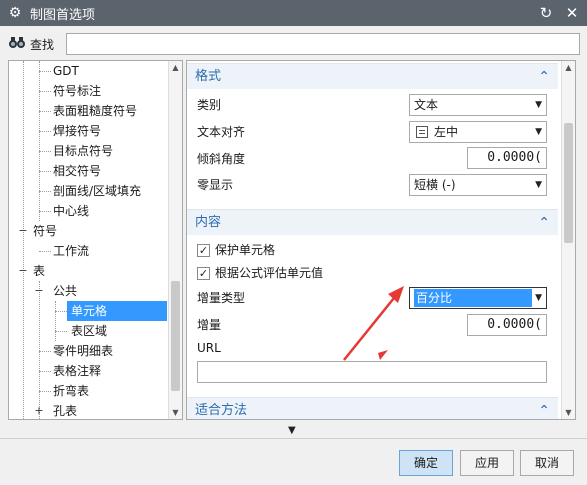  I want to click on slant-angle-field: 0.0000(, so click(507, 158).